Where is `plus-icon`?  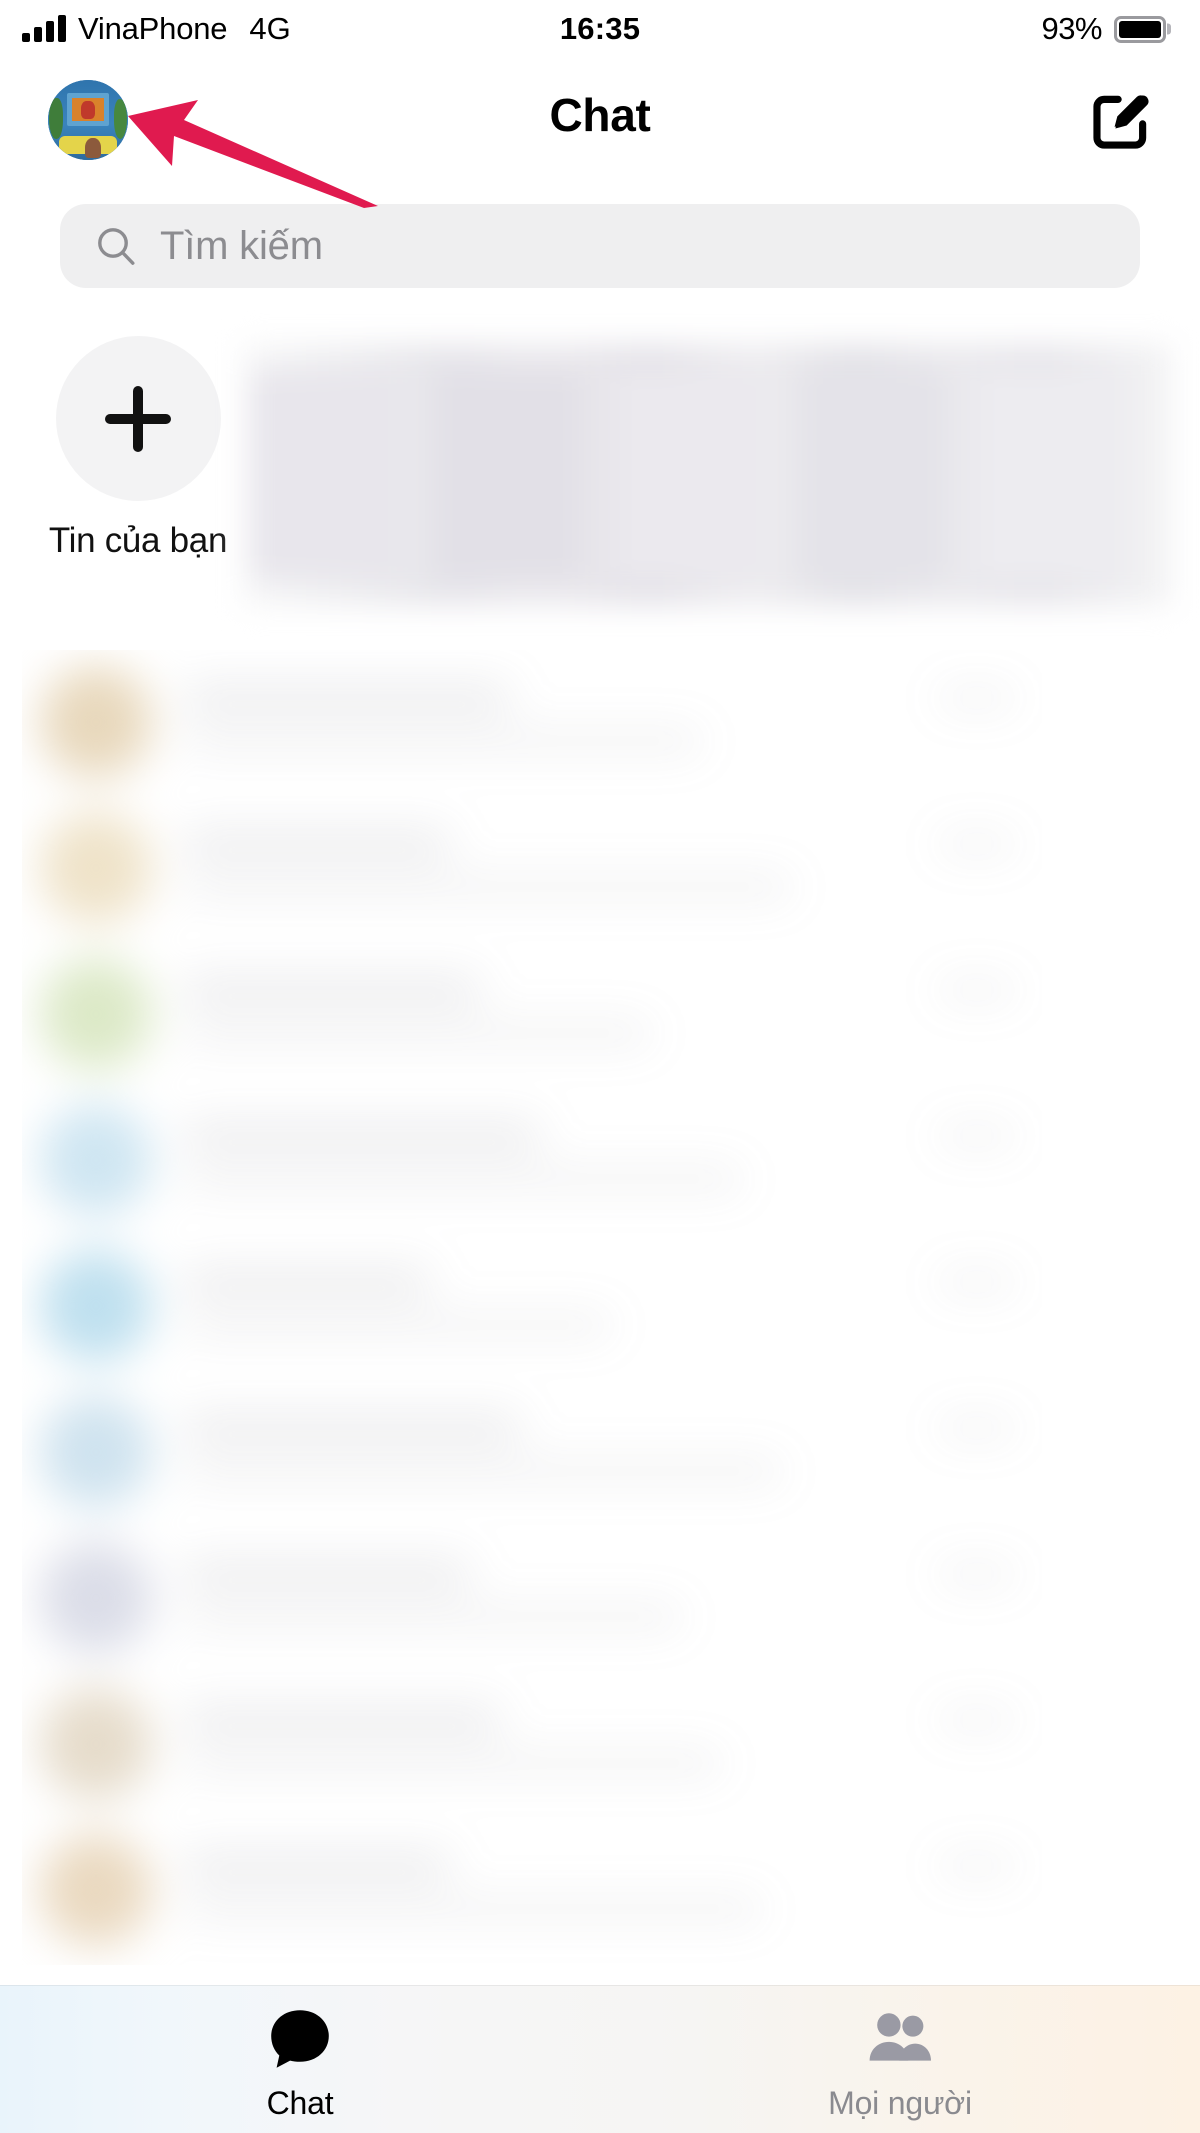 plus-icon is located at coordinates (138, 419).